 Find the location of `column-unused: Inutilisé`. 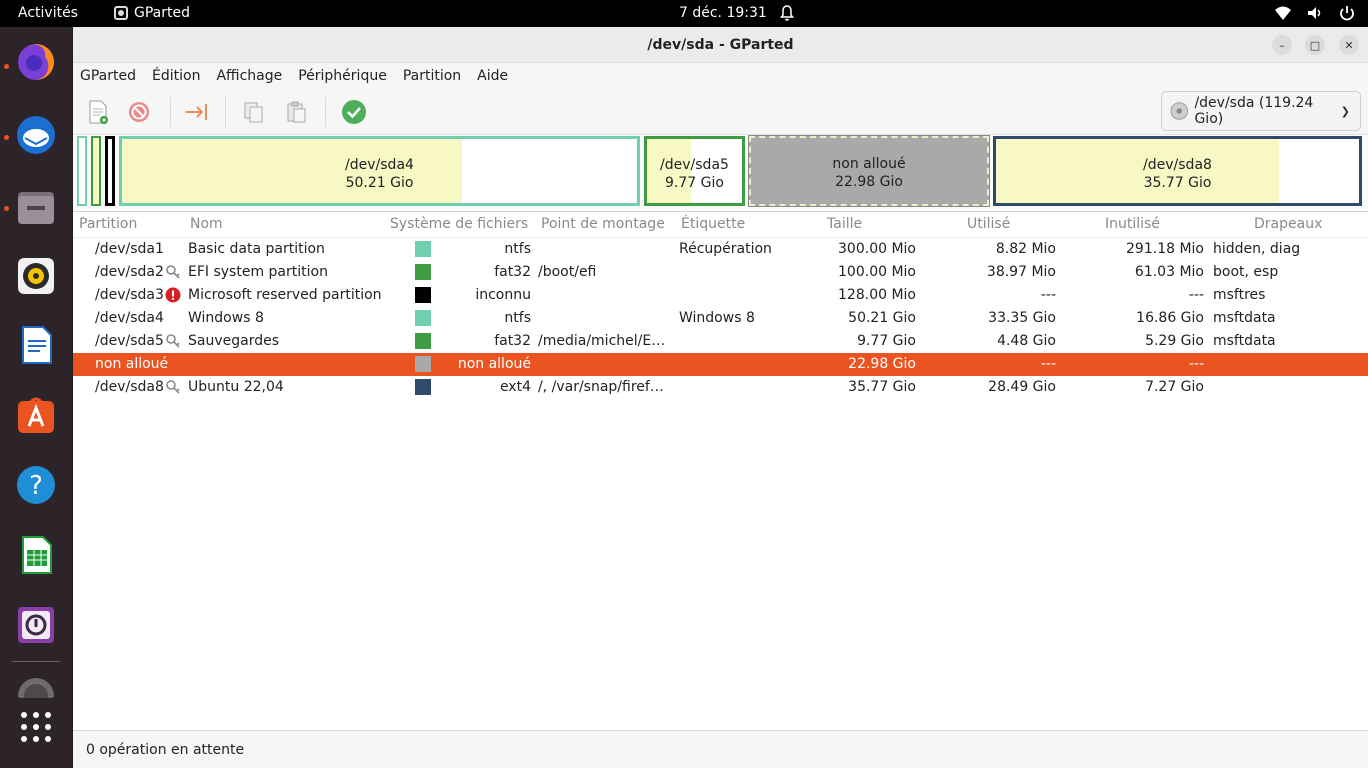

column-unused: Inutilisé is located at coordinates (1132, 224).